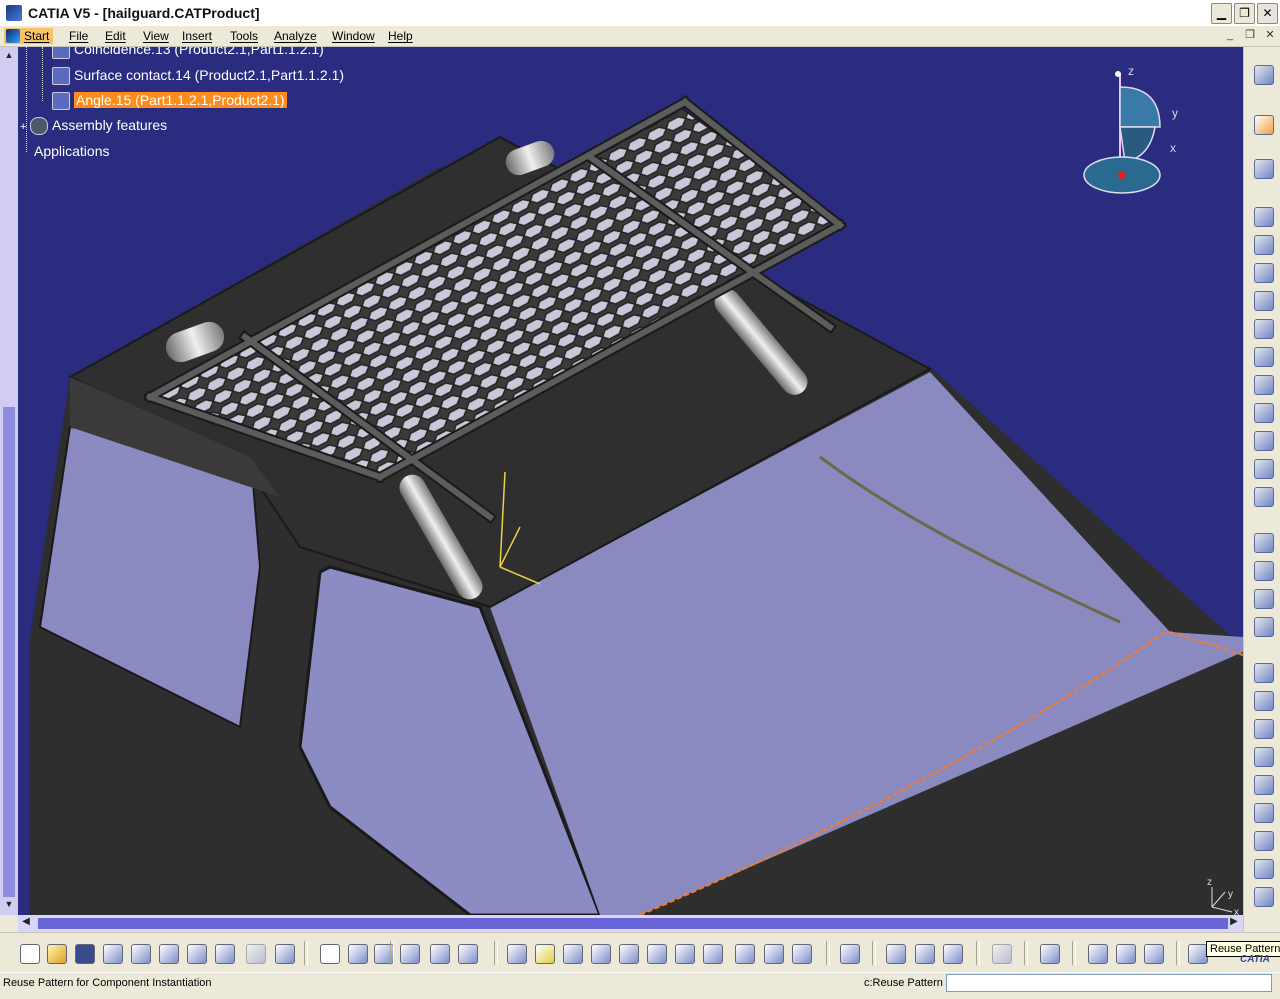 Image resolution: width=1280 pixels, height=999 pixels. I want to click on menu-file: File, so click(78, 36).